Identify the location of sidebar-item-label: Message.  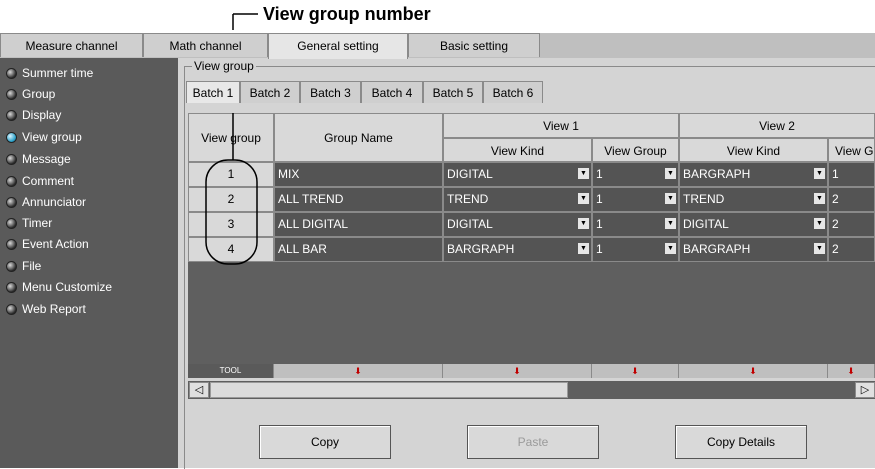
(46, 159).